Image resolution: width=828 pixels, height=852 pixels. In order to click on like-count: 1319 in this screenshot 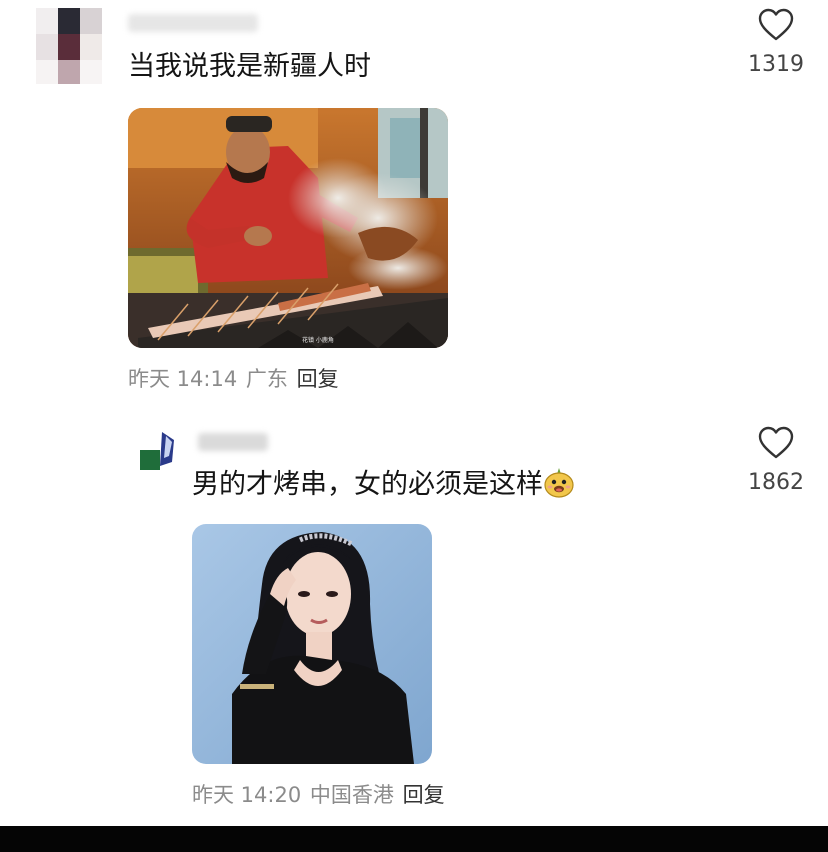, I will do `click(776, 64)`.